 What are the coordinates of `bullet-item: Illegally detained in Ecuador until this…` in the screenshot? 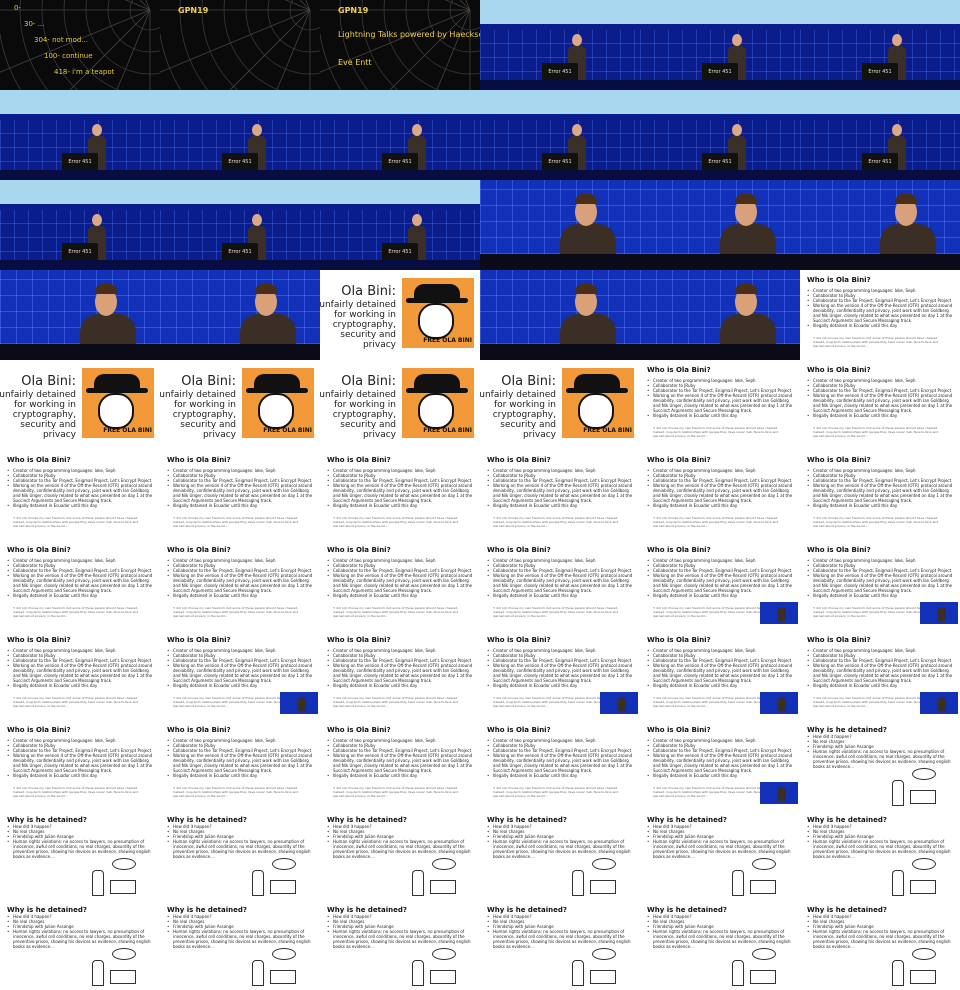 It's located at (560, 505).